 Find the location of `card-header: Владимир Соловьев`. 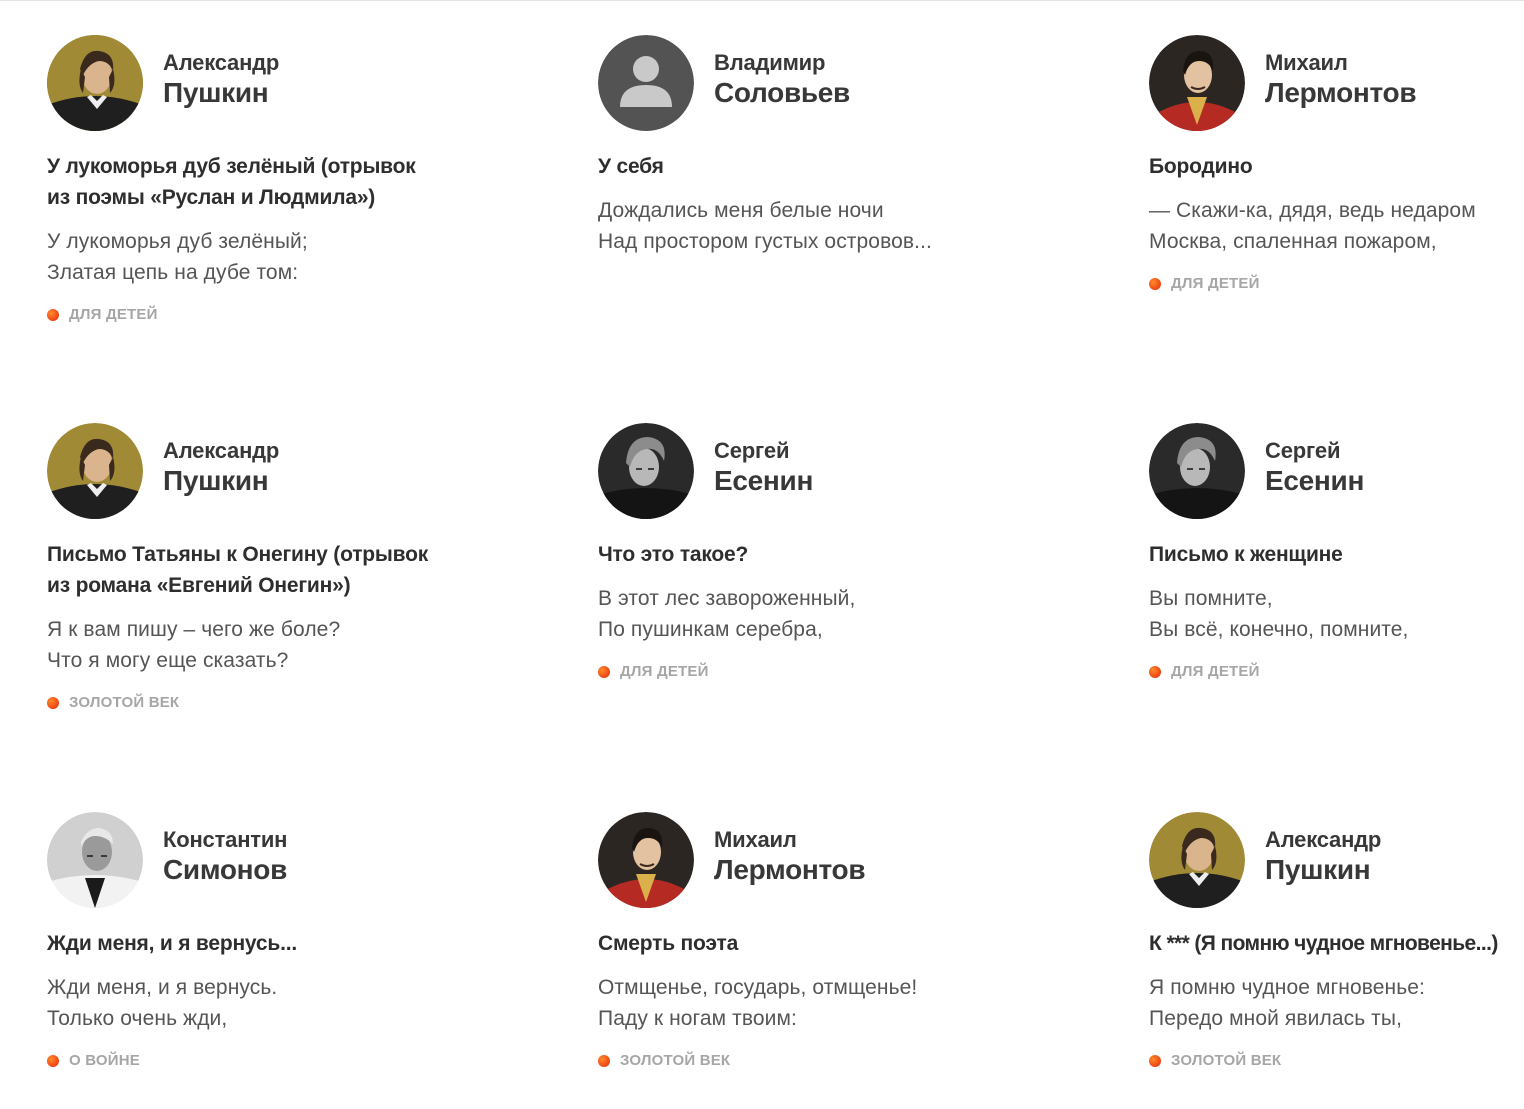

card-header: Владимир Соловьев is located at coordinates (798, 83).